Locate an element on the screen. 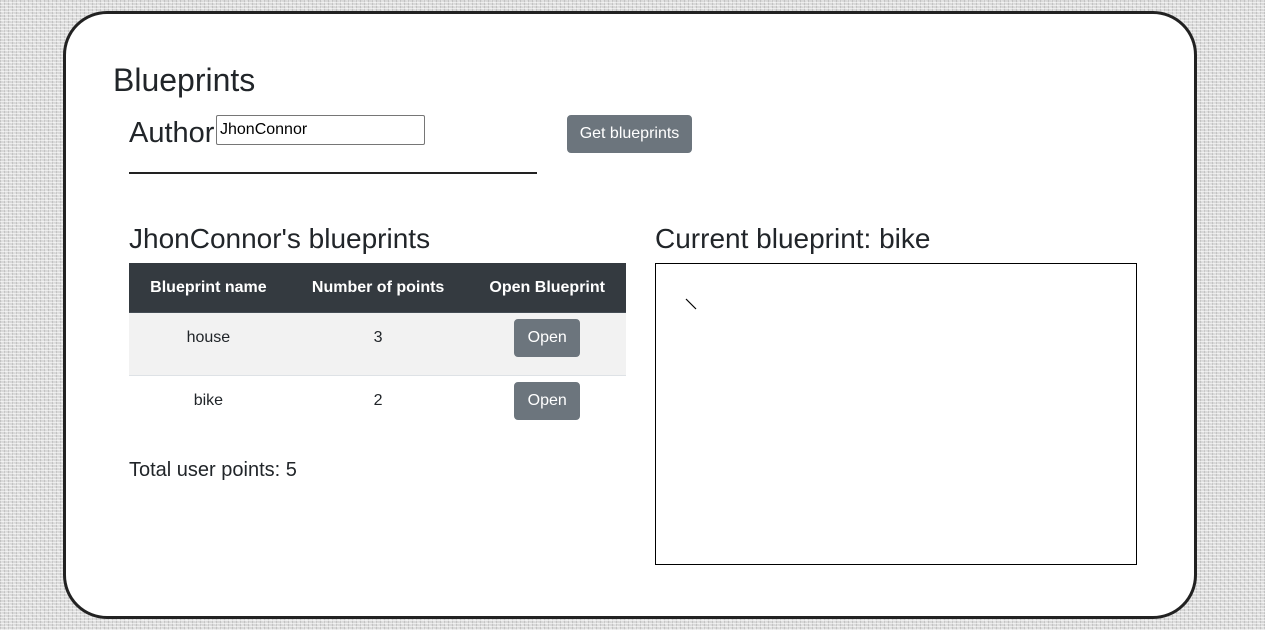 This screenshot has width=1265, height=630. total-user-points: Total user points: 5 is located at coordinates (213, 470).